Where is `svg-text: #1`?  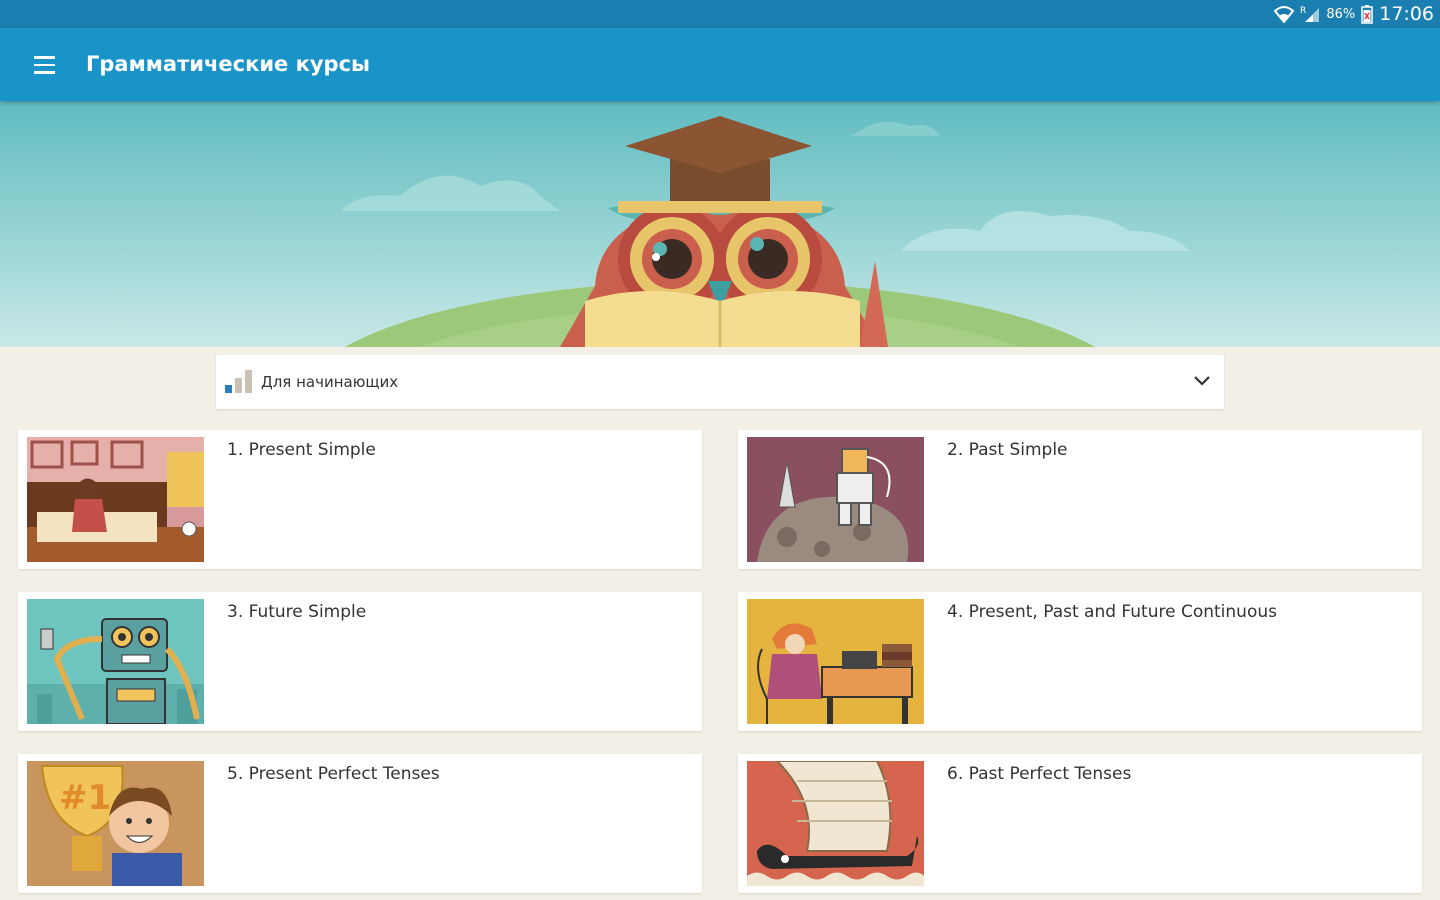
svg-text: #1 is located at coordinates (85, 798).